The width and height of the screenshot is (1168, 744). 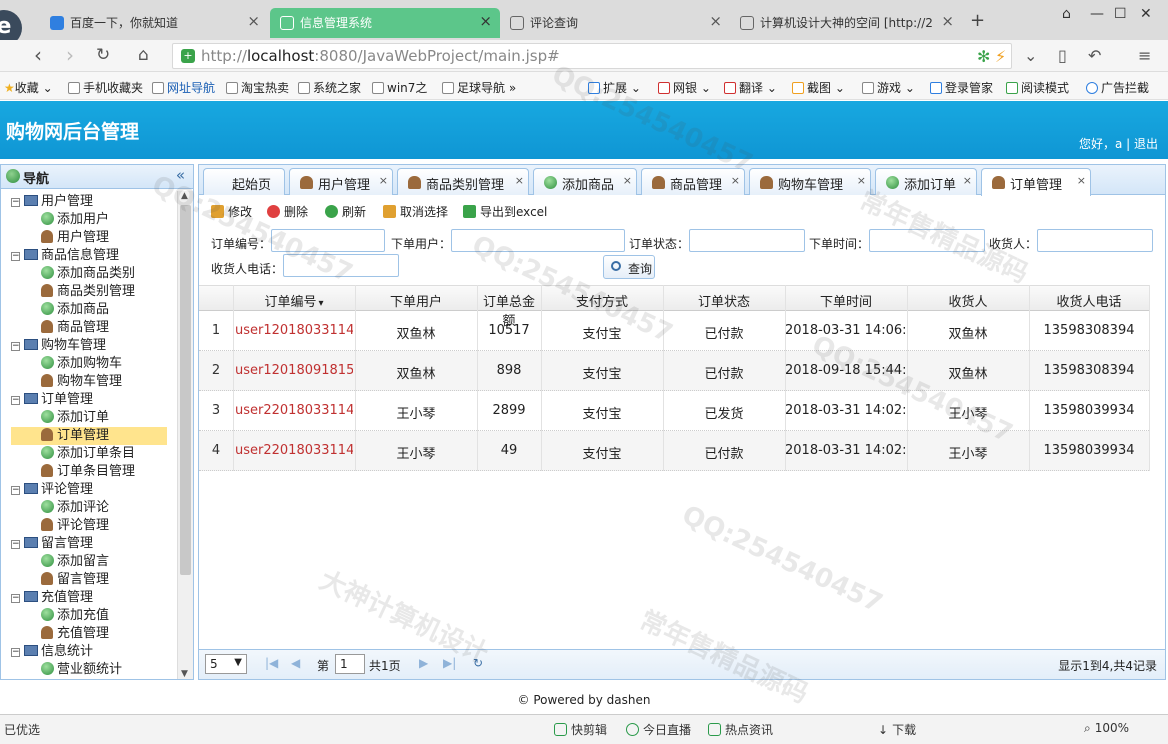 I want to click on phone-icon: ▯, so click(x=1062, y=55).